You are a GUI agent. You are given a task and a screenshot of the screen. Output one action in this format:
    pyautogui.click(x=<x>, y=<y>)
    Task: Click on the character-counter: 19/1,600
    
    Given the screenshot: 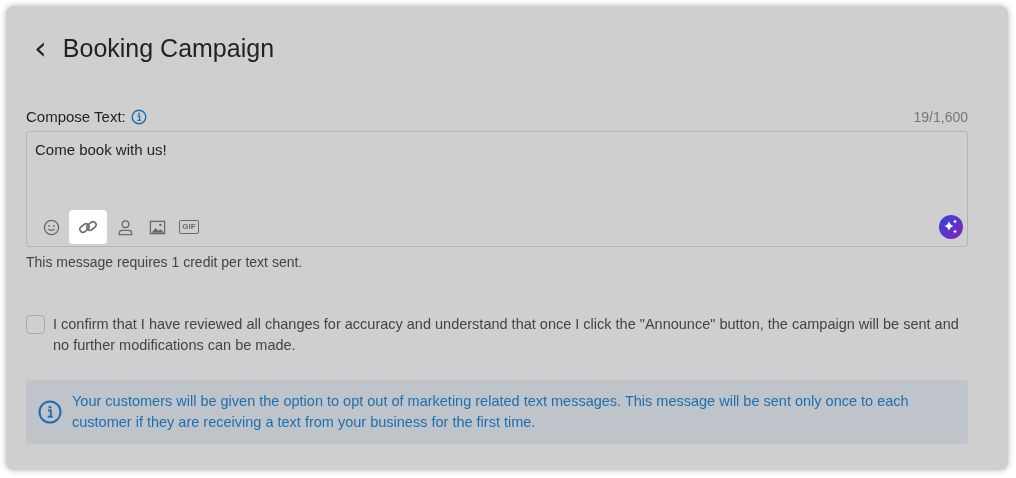 What is the action you would take?
    pyautogui.click(x=940, y=116)
    